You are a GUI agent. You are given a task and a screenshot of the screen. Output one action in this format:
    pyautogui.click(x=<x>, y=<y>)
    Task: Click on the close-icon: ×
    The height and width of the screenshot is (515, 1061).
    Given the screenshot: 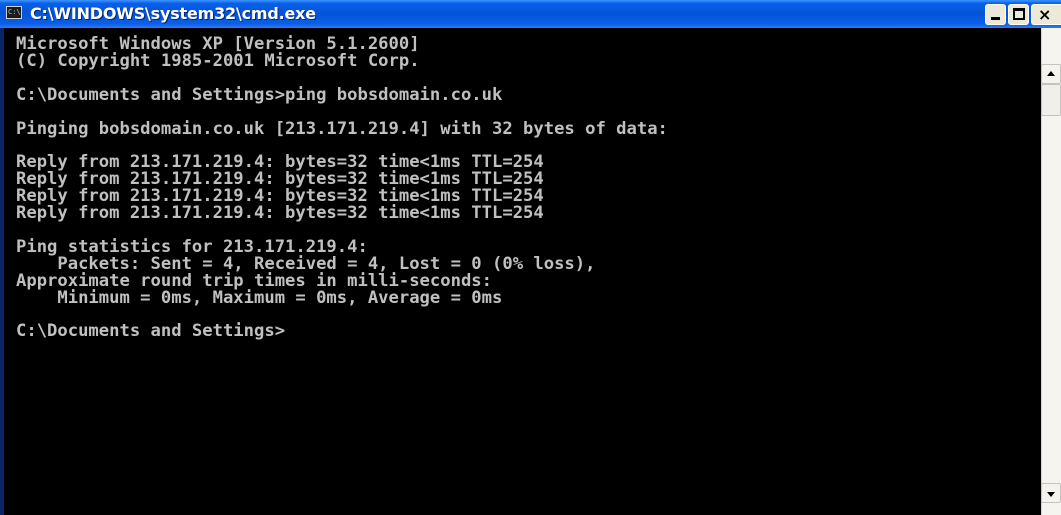 What is the action you would take?
    pyautogui.click(x=1045, y=14)
    